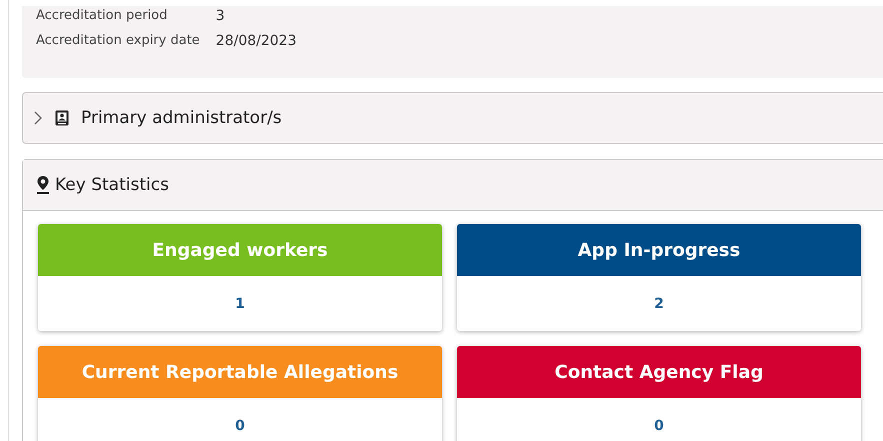  What do you see at coordinates (452, 118) in the screenshot?
I see `accordion-header: Primary administrator/s` at bounding box center [452, 118].